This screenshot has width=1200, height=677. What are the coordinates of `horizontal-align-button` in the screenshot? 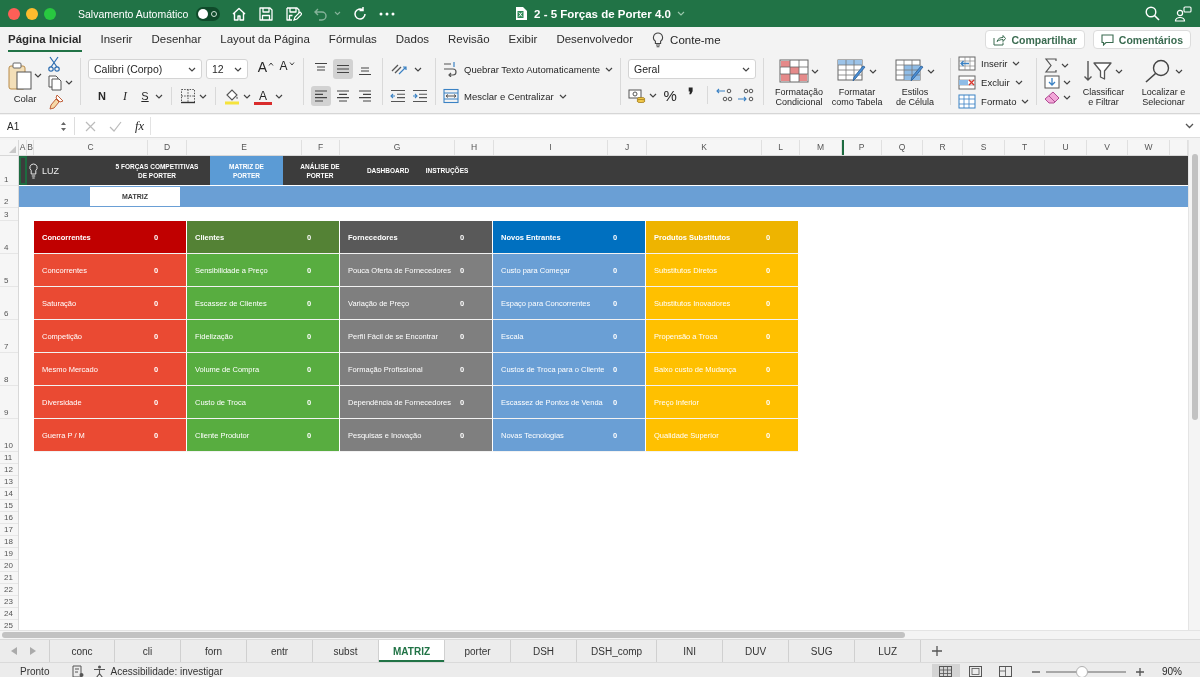 It's located at (321, 96).